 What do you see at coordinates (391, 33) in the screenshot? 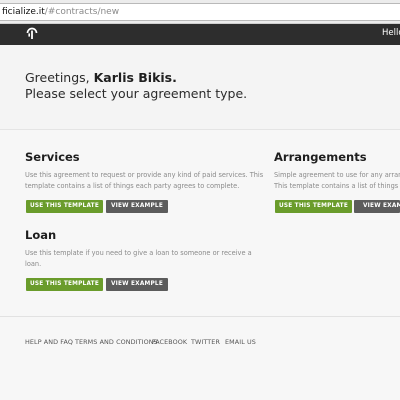
I see `user-greeting: Hello,` at bounding box center [391, 33].